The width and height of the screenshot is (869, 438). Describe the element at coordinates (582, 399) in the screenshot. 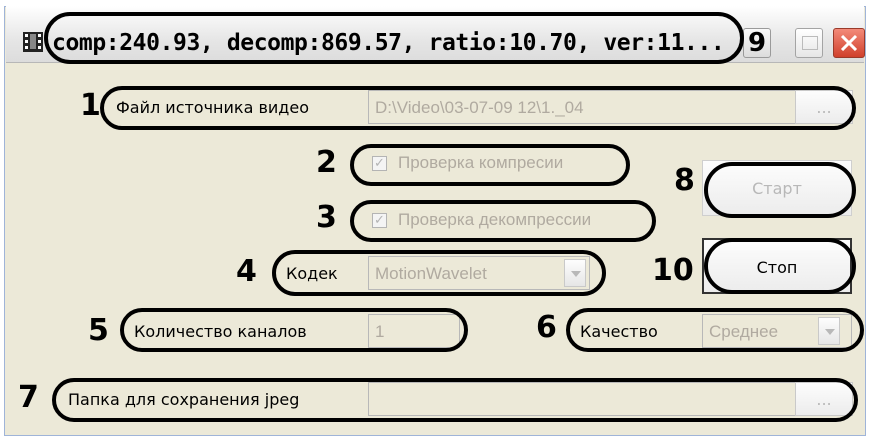

I see `jpeg-folder-field` at that location.